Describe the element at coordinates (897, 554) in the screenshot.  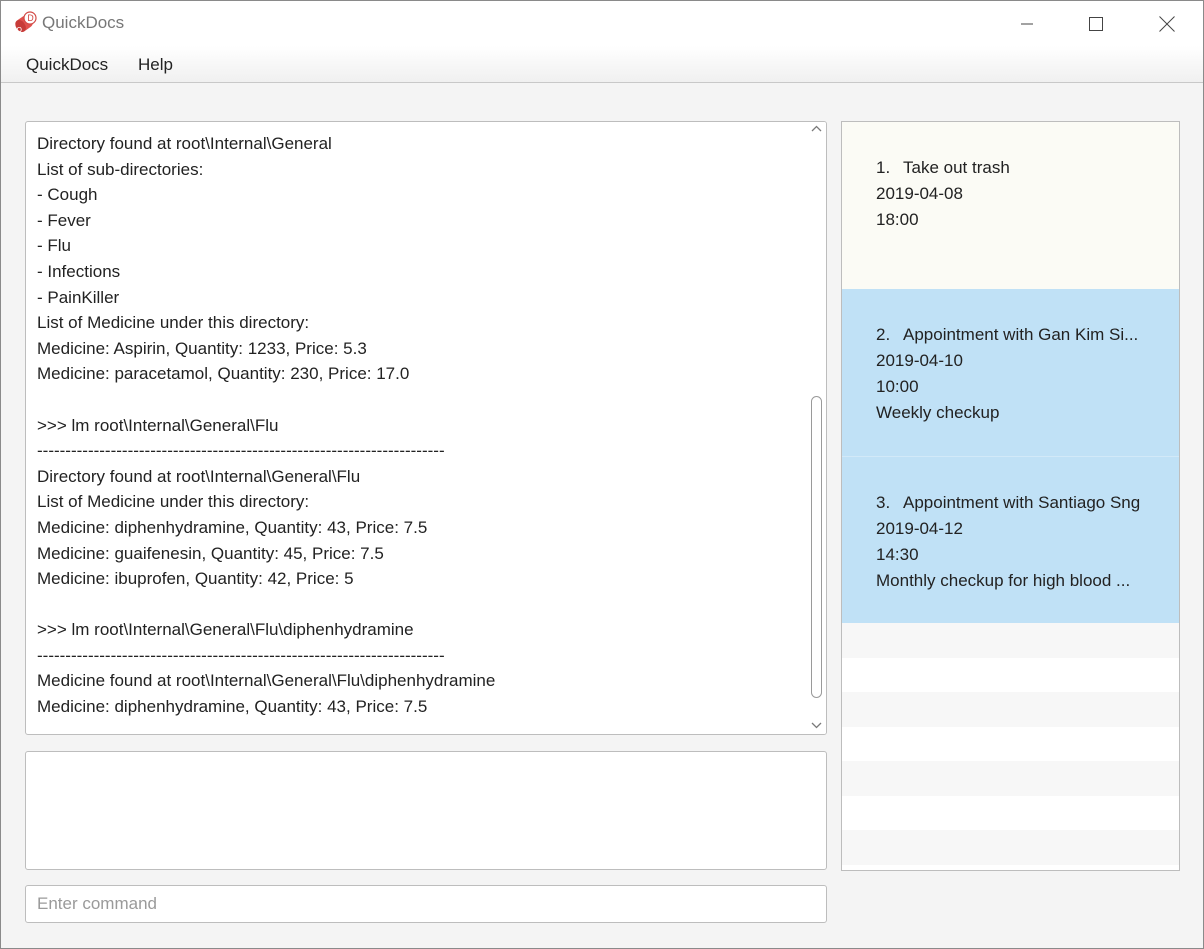
I see `reminder-time: 14:30` at that location.